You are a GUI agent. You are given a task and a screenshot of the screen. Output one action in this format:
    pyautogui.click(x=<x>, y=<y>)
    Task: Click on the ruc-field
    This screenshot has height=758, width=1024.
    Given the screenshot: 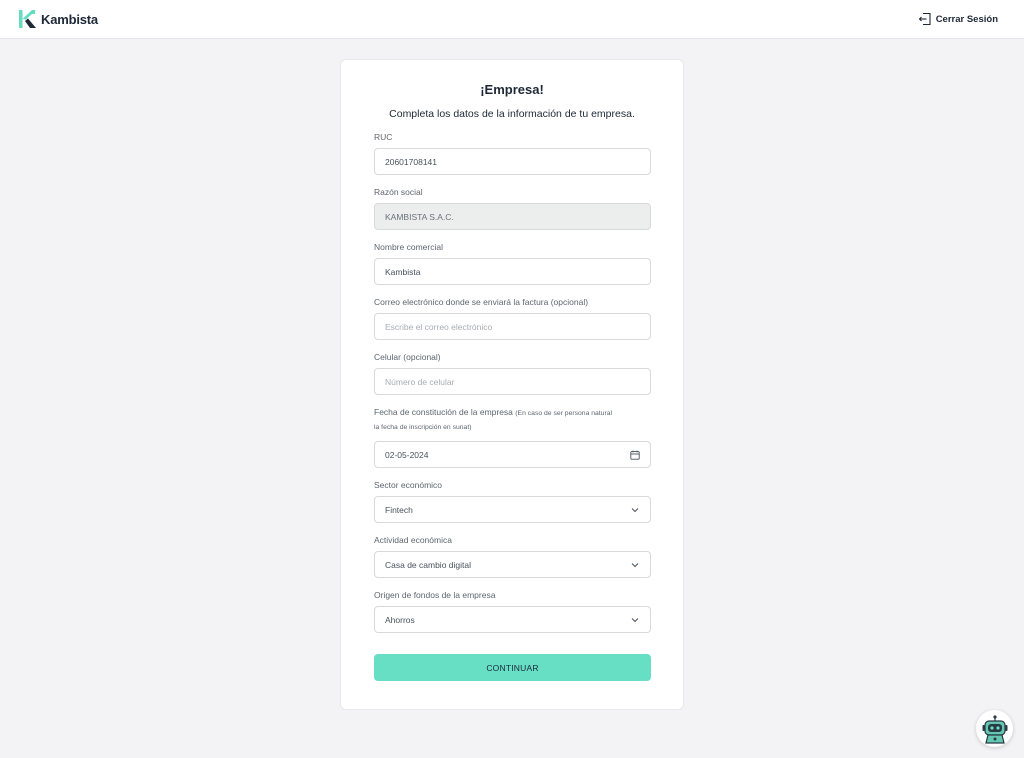 What is the action you would take?
    pyautogui.click(x=512, y=161)
    